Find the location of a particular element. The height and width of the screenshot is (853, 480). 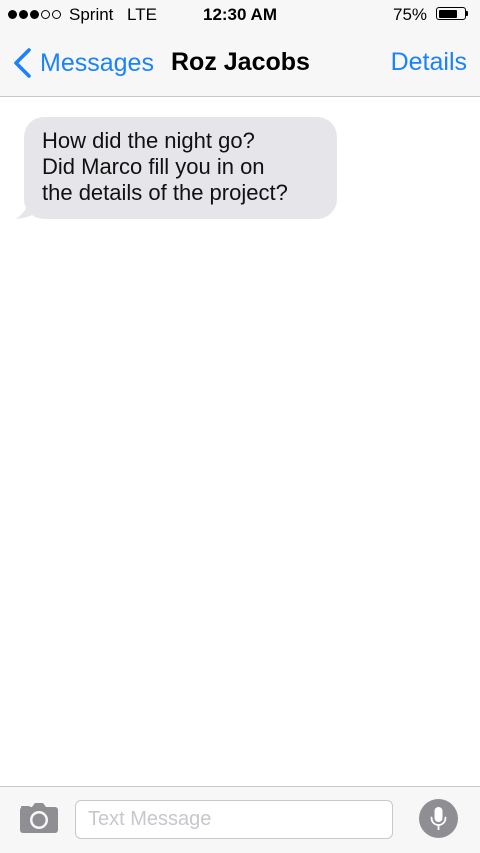

battery-fill is located at coordinates (447, 13).